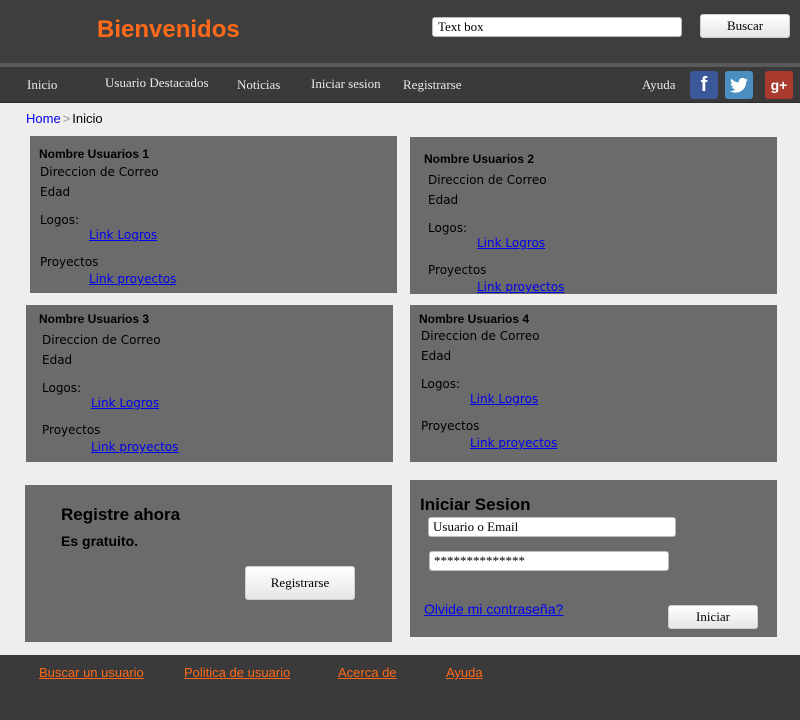 Image resolution: width=800 pixels, height=720 pixels. What do you see at coordinates (346, 84) in the screenshot?
I see `nav-item-iniciar-sesion: Iniciar sesion` at bounding box center [346, 84].